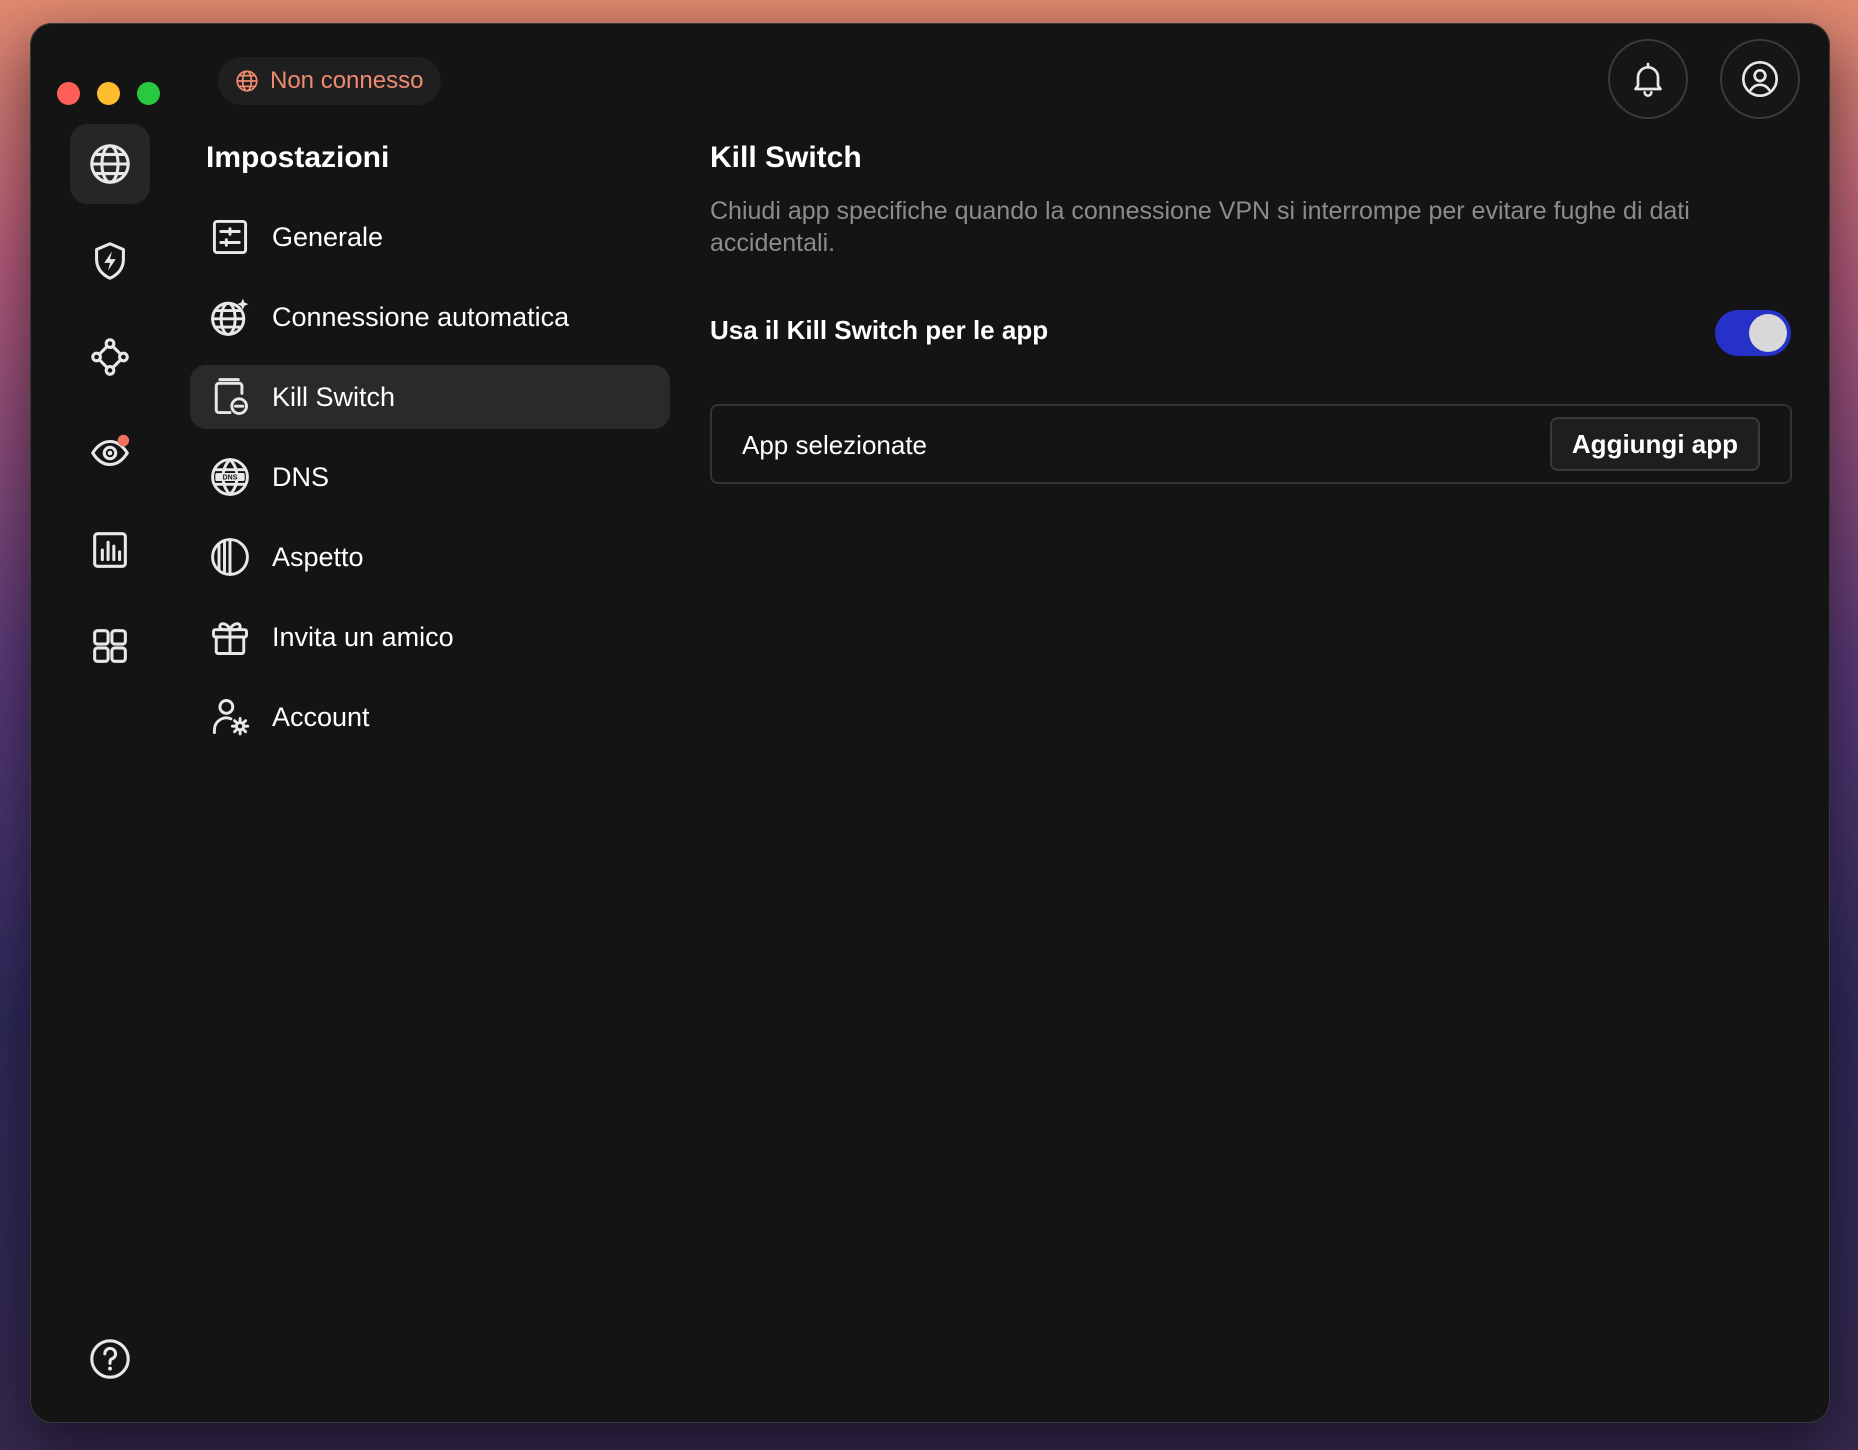 The image size is (1858, 1450). What do you see at coordinates (110, 450) in the screenshot?
I see `radar-icon` at bounding box center [110, 450].